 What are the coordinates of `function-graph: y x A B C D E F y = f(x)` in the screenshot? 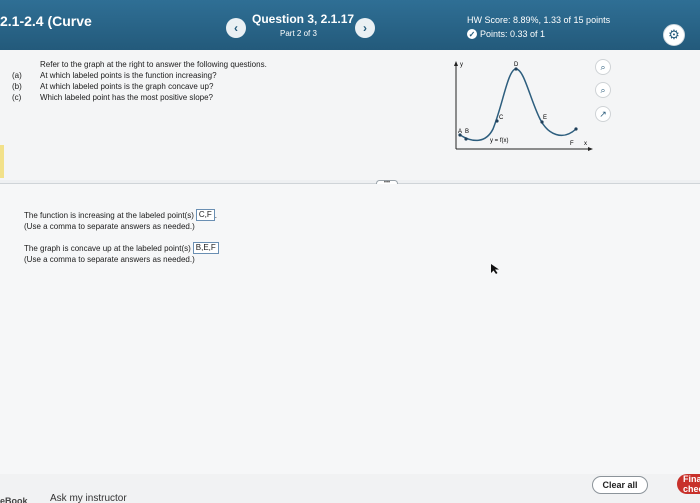 It's located at (523, 106).